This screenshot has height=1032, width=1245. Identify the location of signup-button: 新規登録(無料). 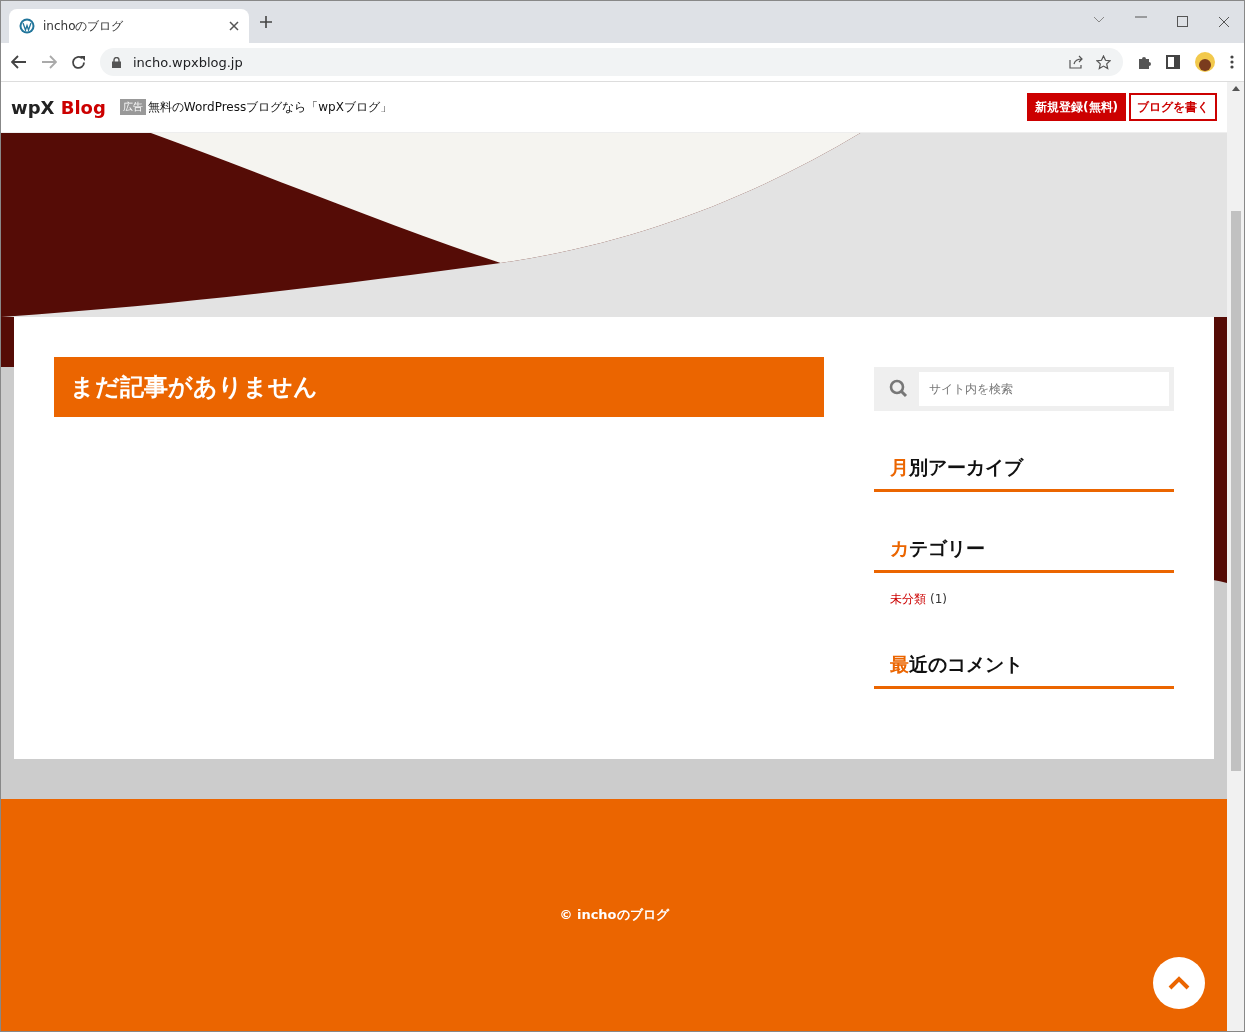
(1076, 107).